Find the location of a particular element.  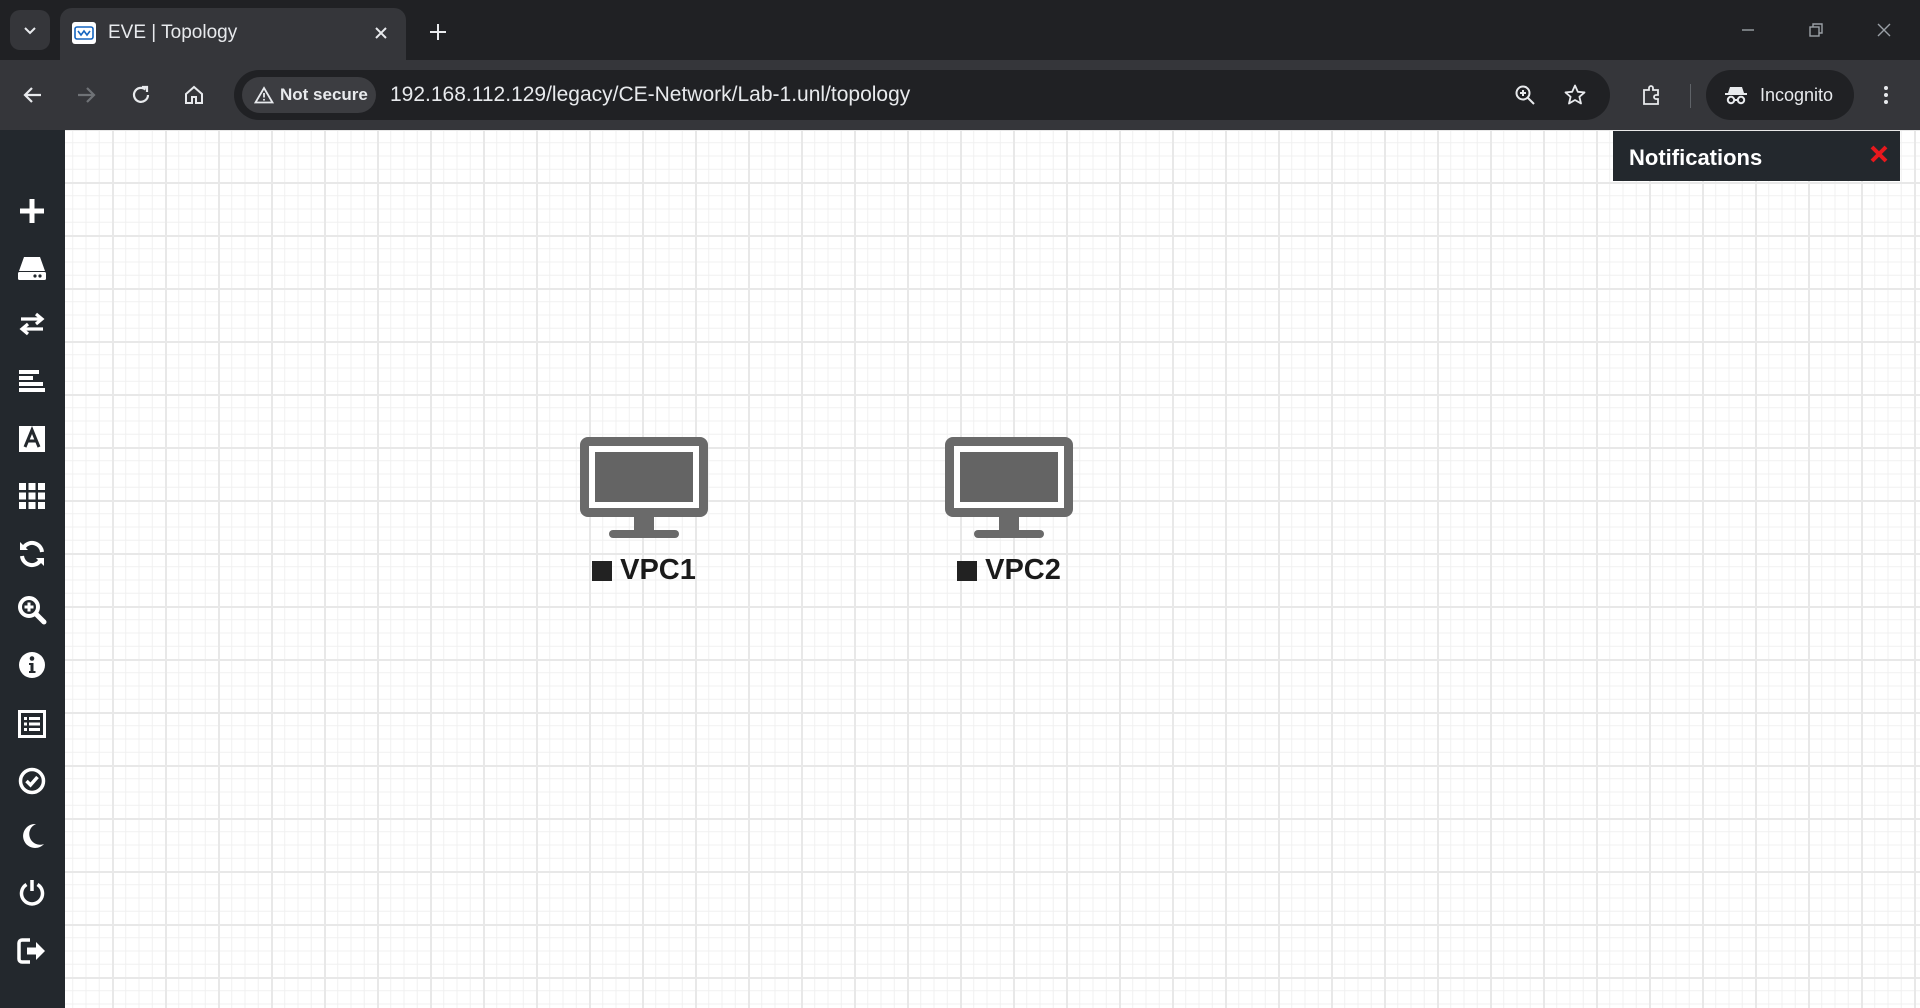

home-button is located at coordinates (194, 95).